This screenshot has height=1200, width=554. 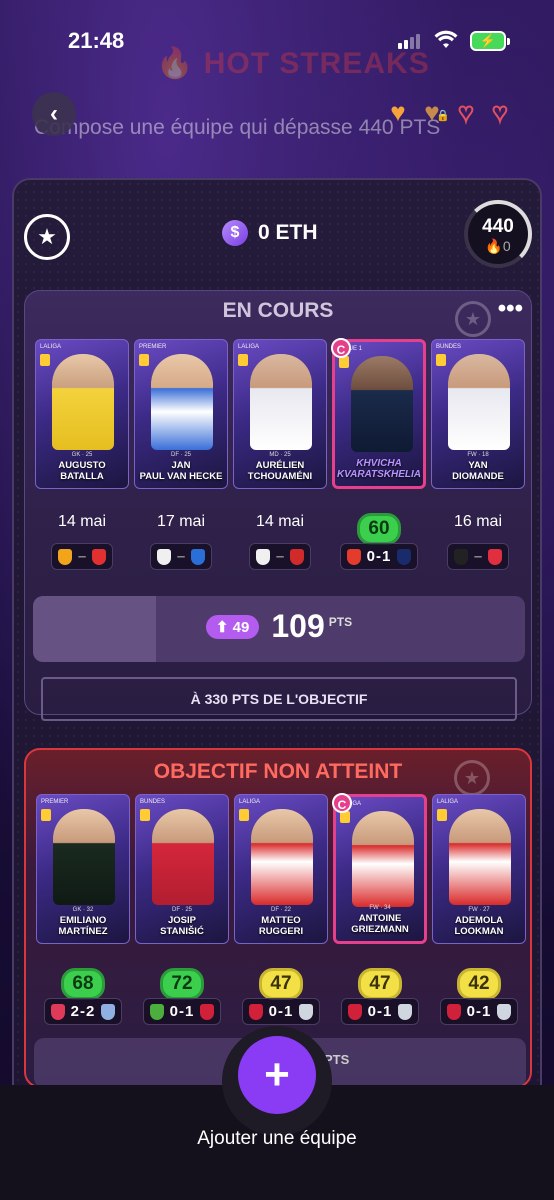 What do you see at coordinates (479, 984) in the screenshot?
I see `player-score: 42` at bounding box center [479, 984].